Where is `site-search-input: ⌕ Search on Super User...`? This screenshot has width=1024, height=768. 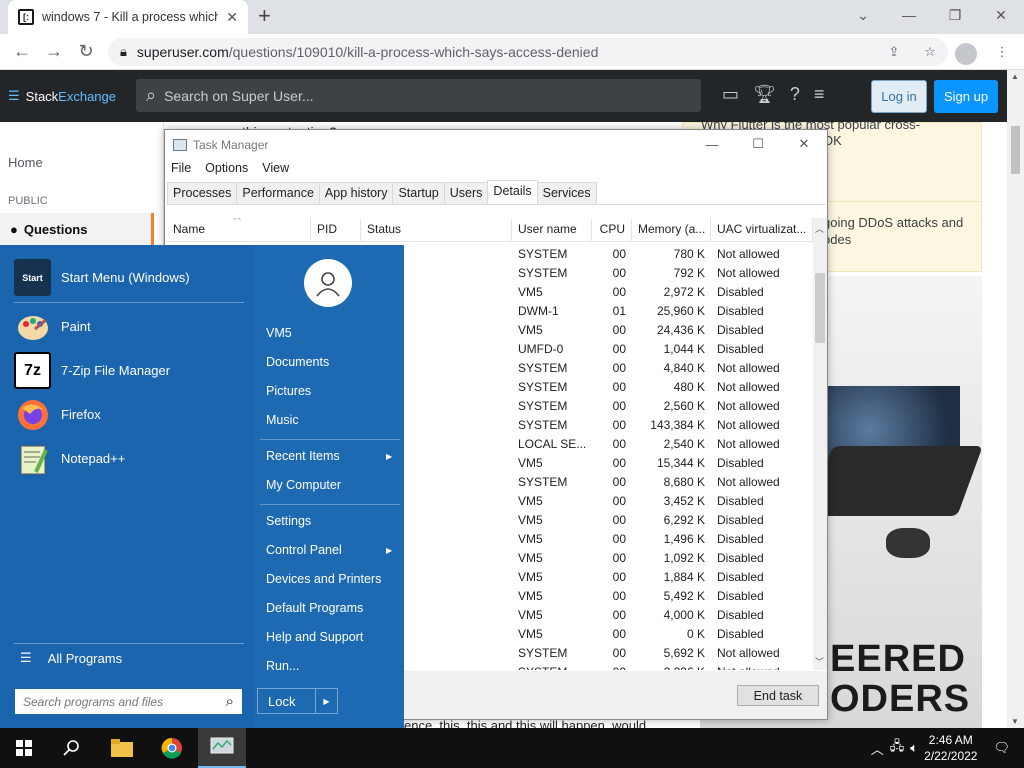 site-search-input: ⌕ Search on Super User... is located at coordinates (418, 95).